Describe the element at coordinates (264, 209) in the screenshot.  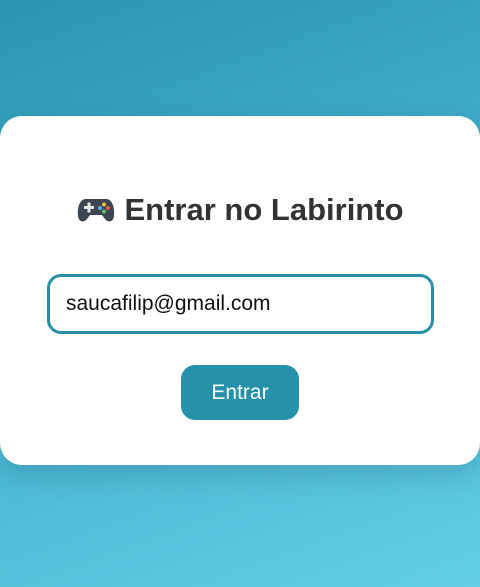
I see `page-title-text: Entrar no Labirinto` at that location.